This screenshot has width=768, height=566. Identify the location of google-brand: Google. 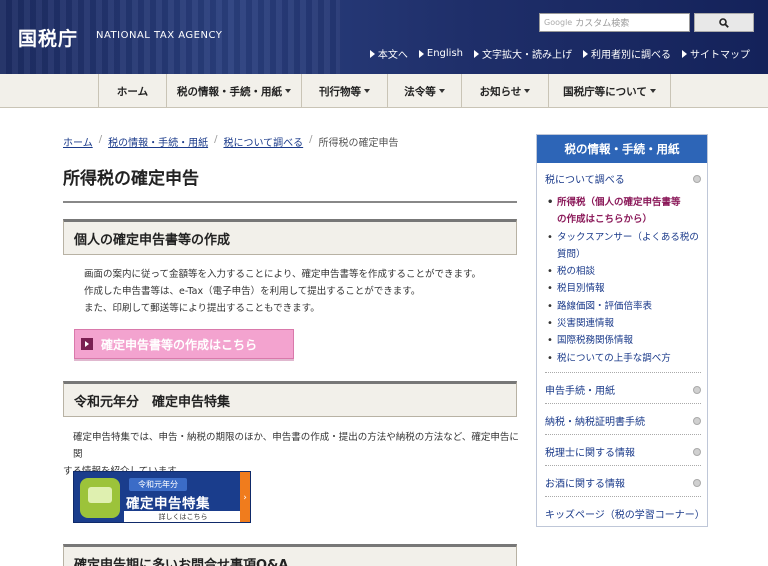
(558, 22).